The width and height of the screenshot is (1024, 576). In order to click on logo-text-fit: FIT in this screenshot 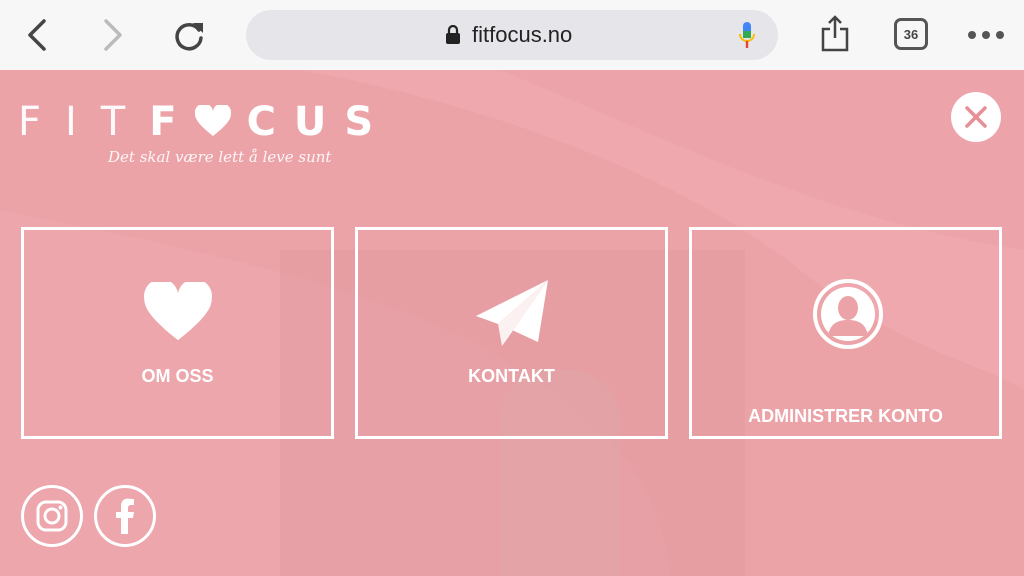, I will do `click(84, 122)`.